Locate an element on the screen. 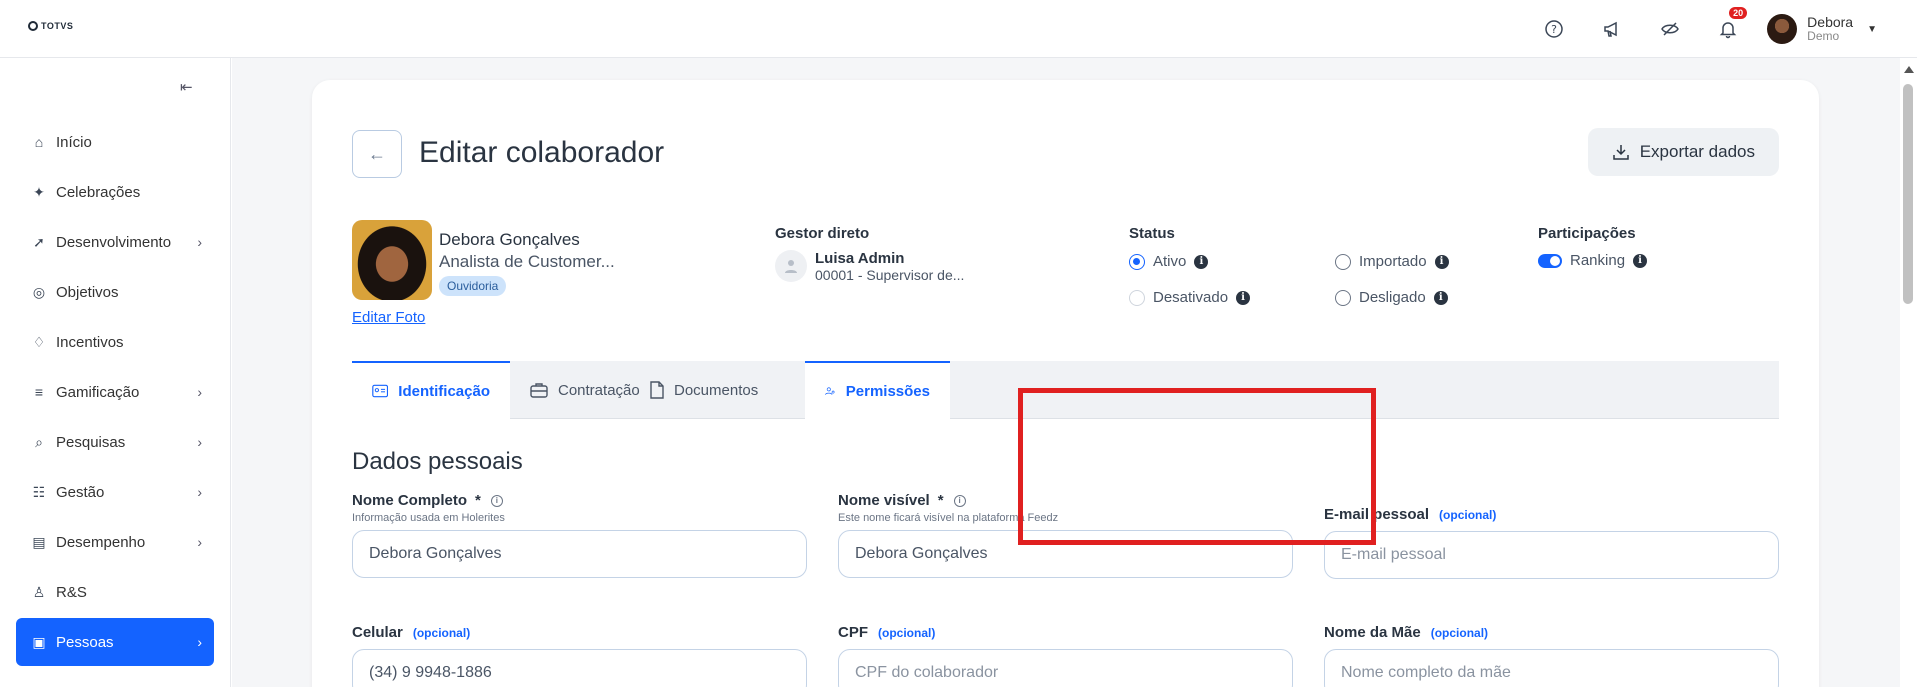  status-radio-ativo: Ativo i is located at coordinates (1169, 261).